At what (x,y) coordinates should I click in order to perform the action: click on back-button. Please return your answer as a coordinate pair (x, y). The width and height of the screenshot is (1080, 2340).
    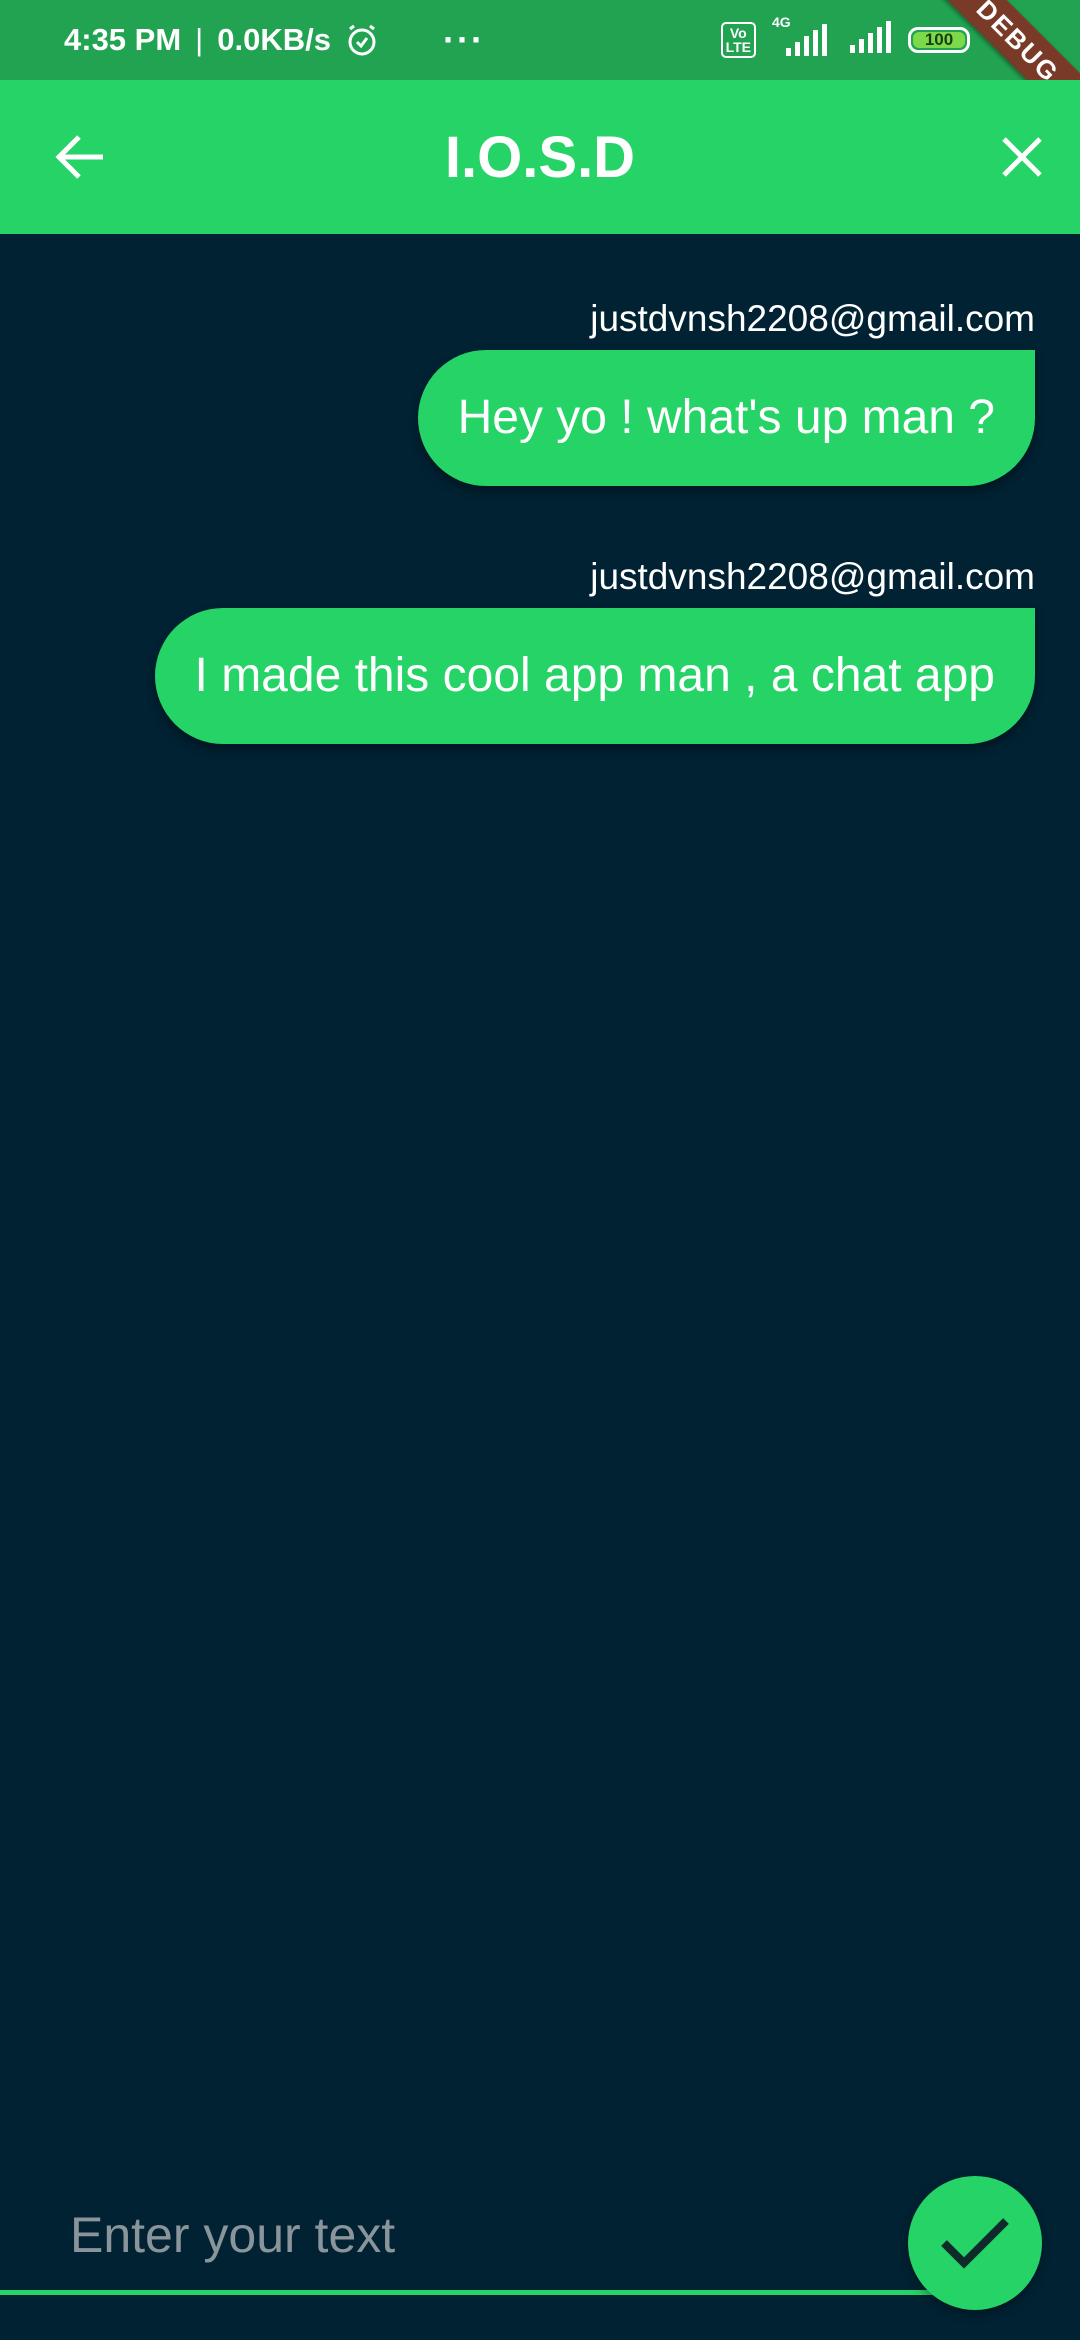
    Looking at the image, I should click on (80, 157).